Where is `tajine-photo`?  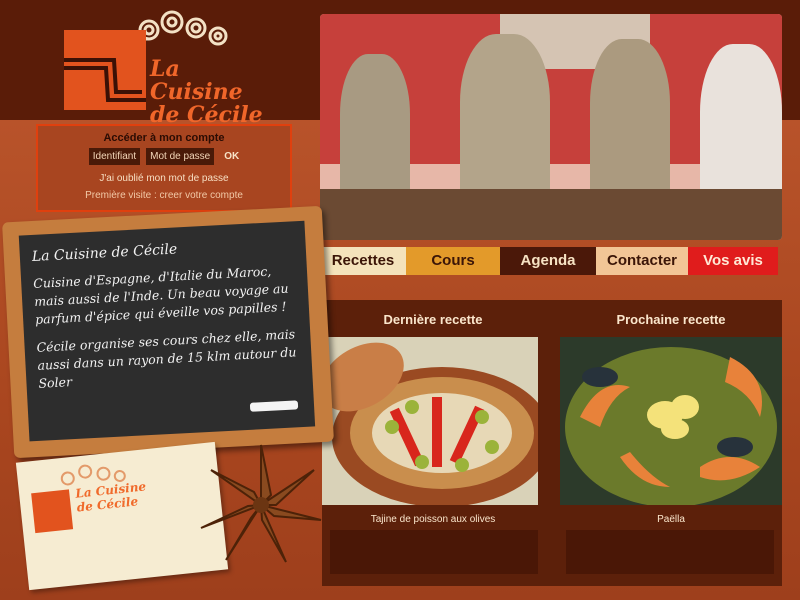 tajine-photo is located at coordinates (430, 421).